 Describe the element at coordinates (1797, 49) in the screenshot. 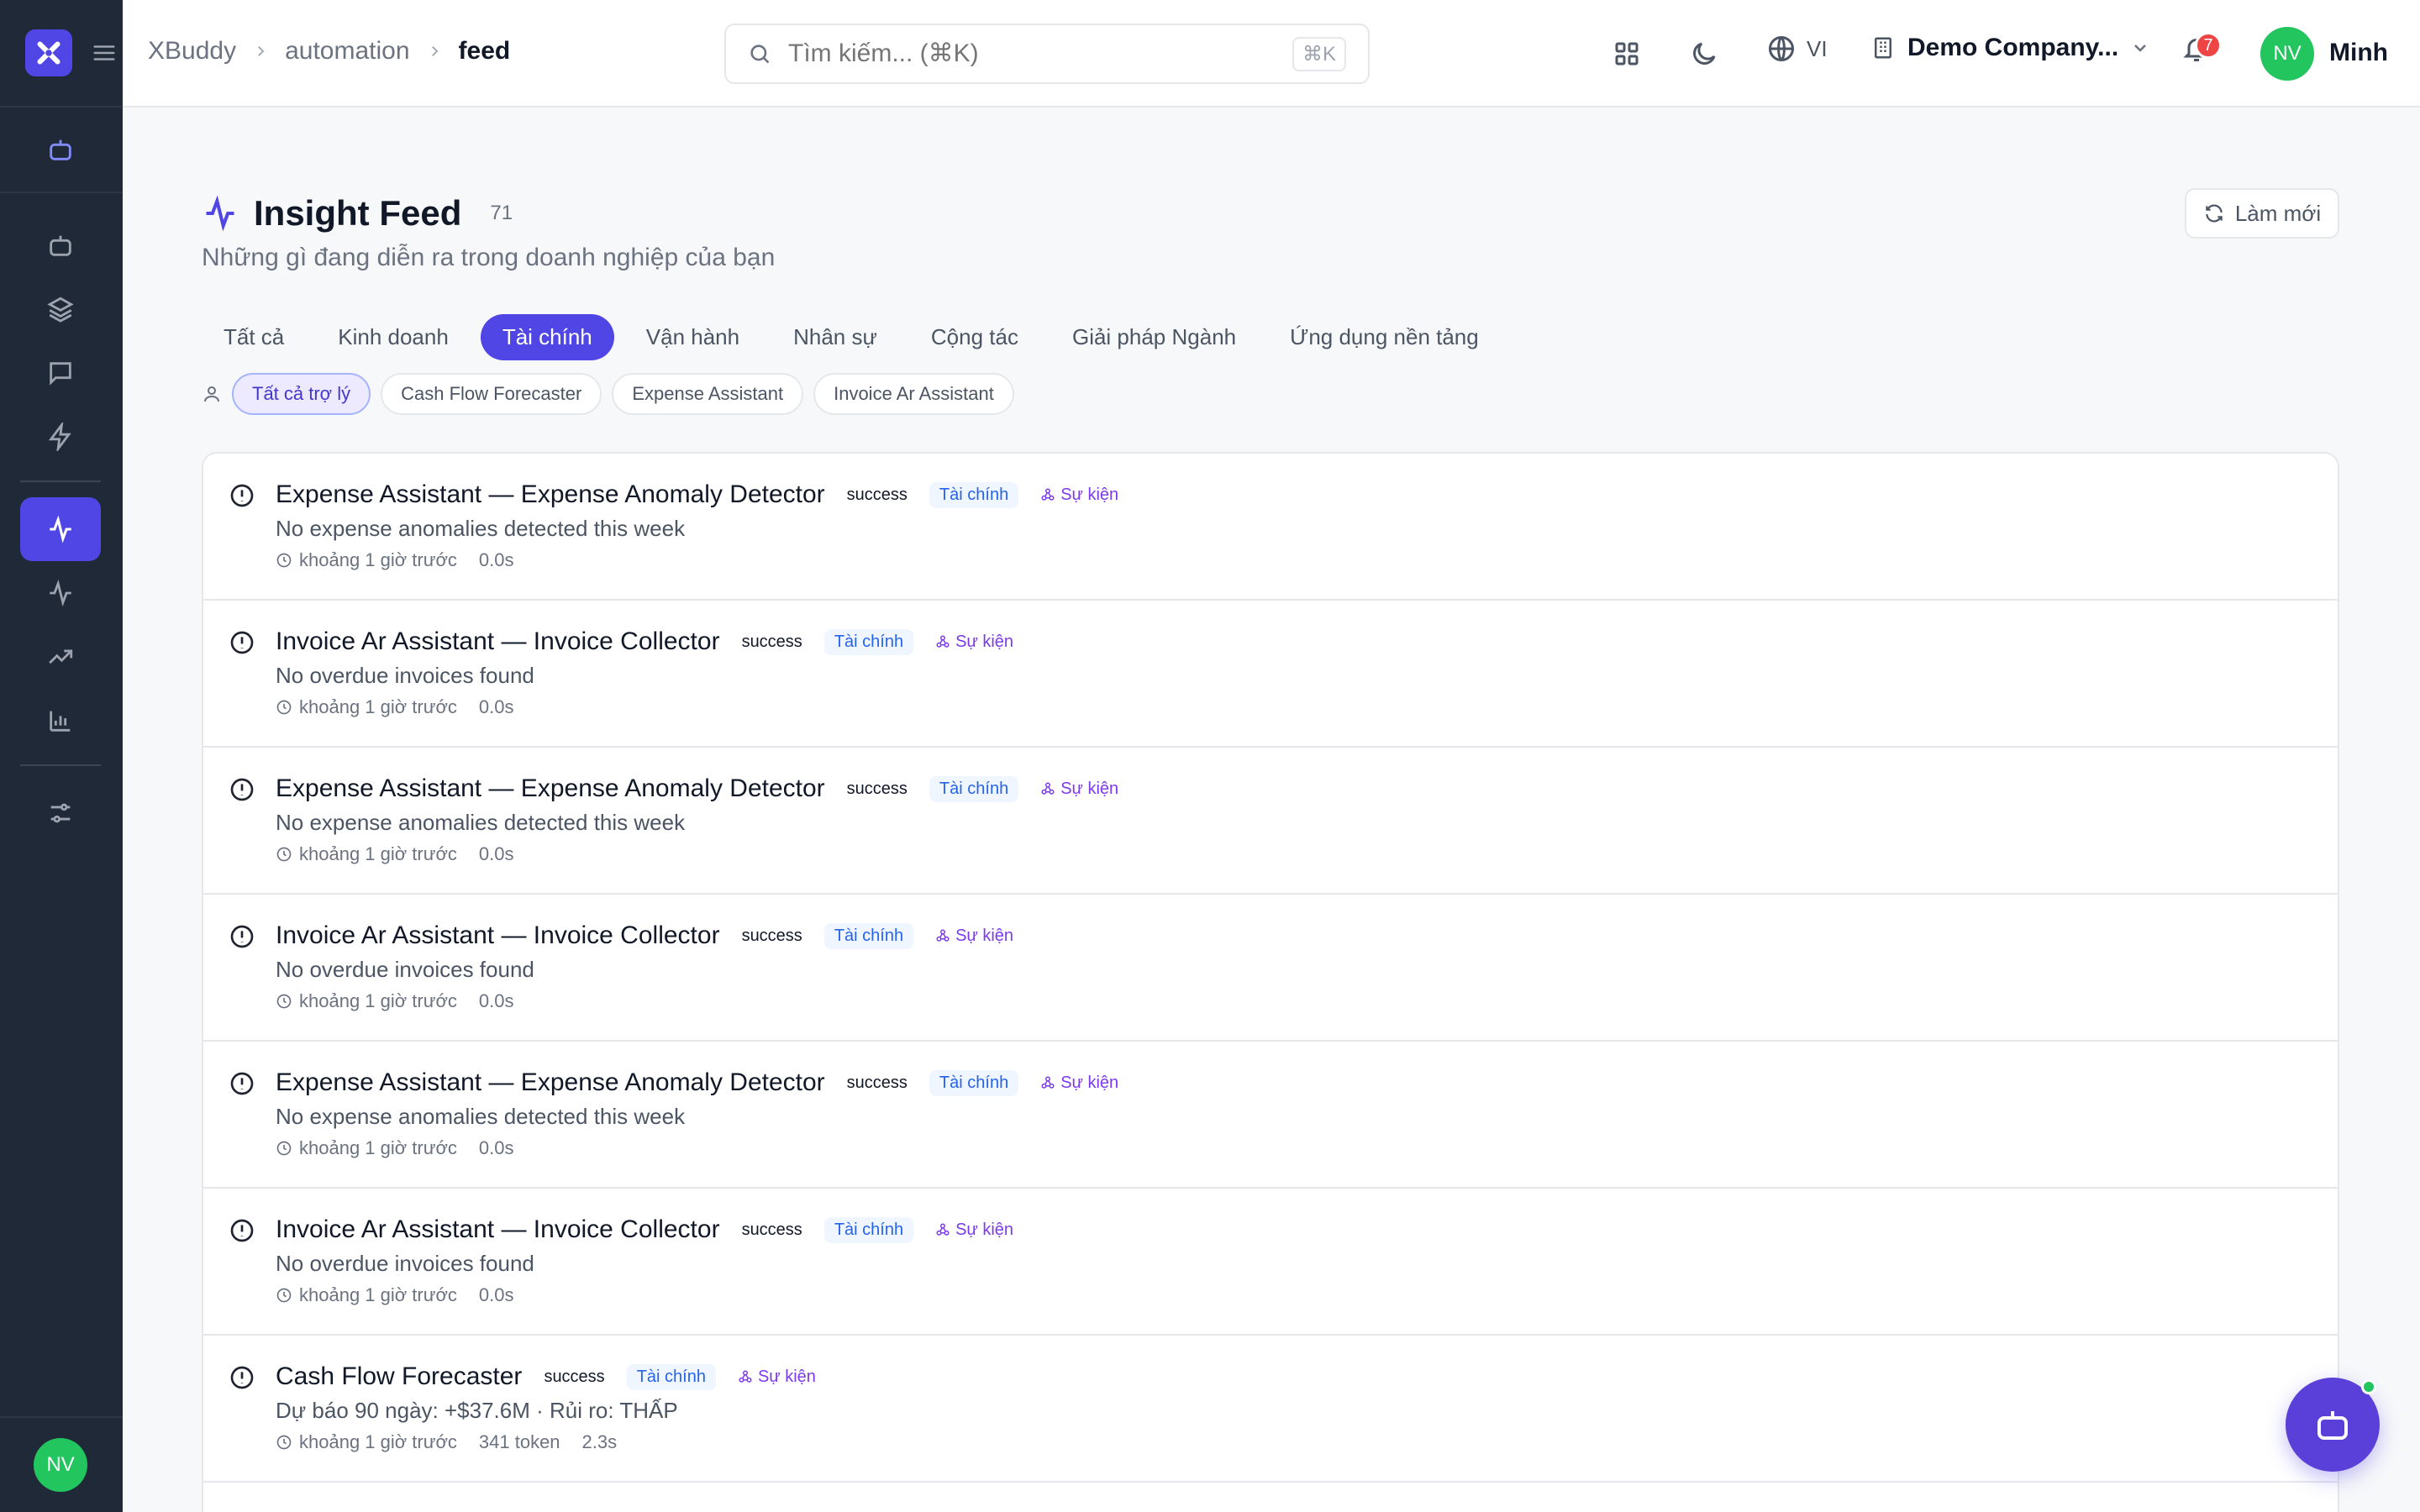

I see `language-switcher: VI` at that location.